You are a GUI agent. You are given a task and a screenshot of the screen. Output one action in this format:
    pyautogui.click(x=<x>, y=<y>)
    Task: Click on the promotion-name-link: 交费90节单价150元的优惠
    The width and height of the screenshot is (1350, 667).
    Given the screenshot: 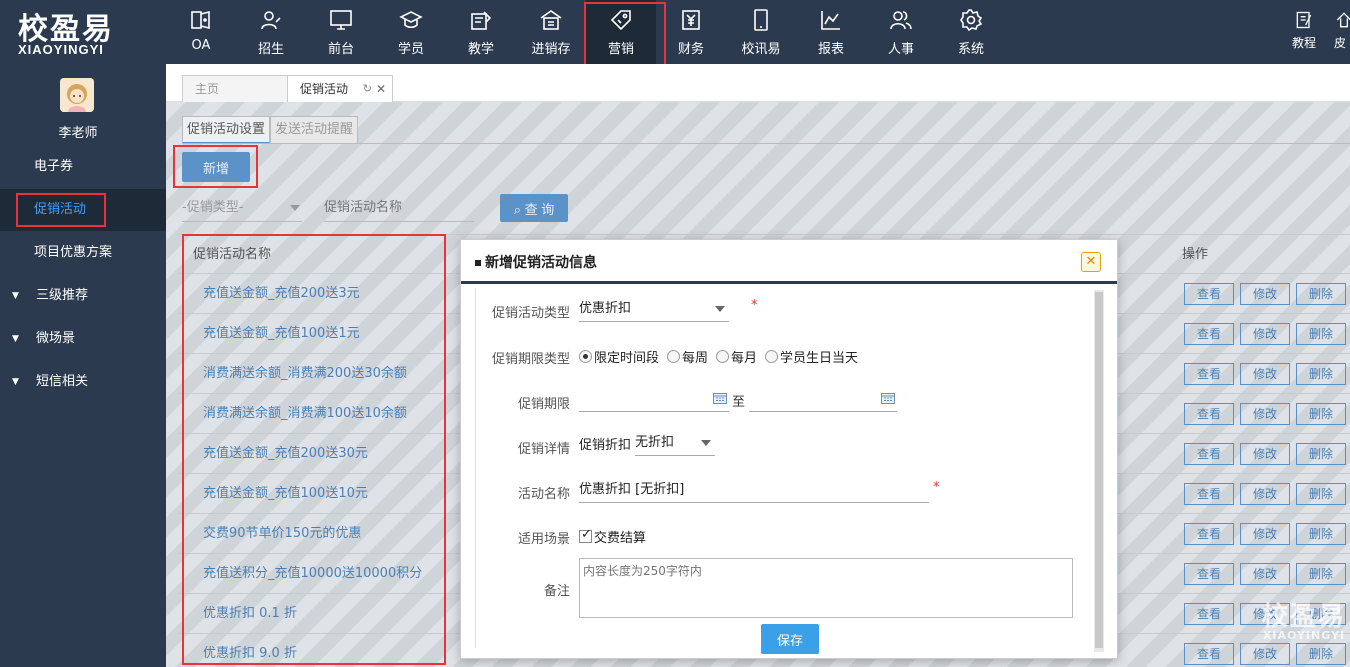 What is the action you would take?
    pyautogui.click(x=282, y=534)
    